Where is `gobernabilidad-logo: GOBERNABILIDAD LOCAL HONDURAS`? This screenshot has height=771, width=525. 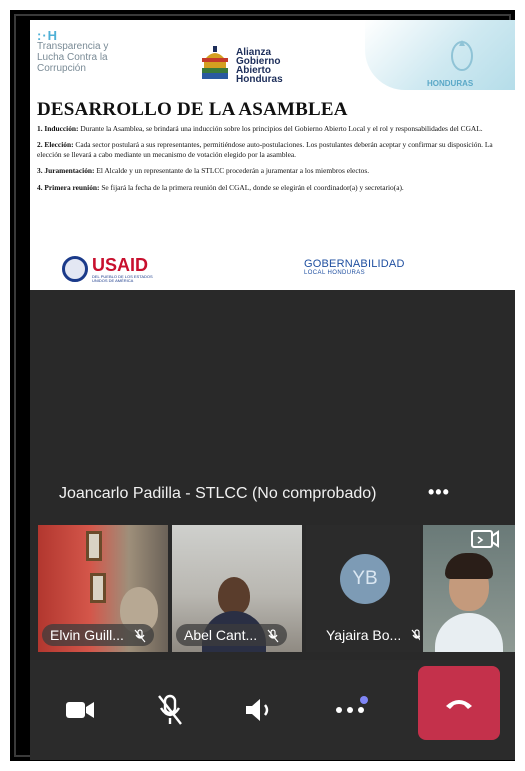 gobernabilidad-logo: GOBERNABILIDAD LOCAL HONDURAS is located at coordinates (354, 267).